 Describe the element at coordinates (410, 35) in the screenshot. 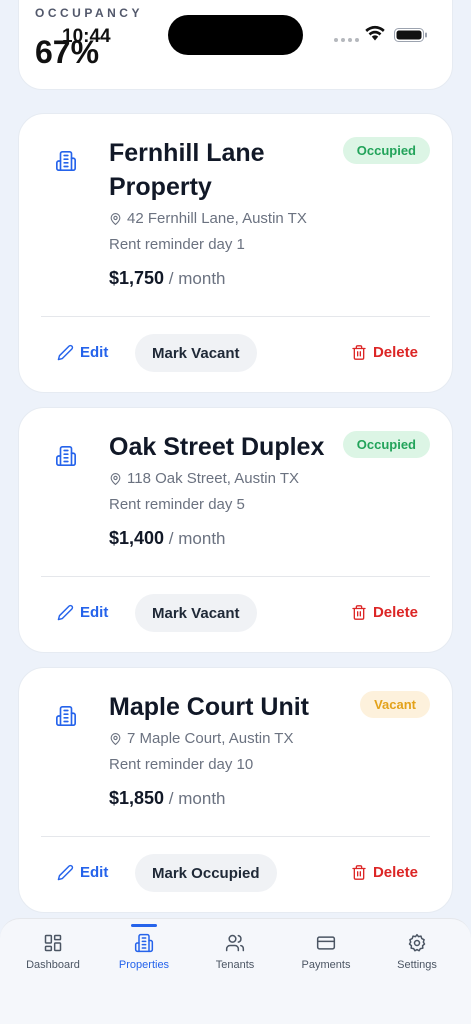

I see `battery-icon` at that location.